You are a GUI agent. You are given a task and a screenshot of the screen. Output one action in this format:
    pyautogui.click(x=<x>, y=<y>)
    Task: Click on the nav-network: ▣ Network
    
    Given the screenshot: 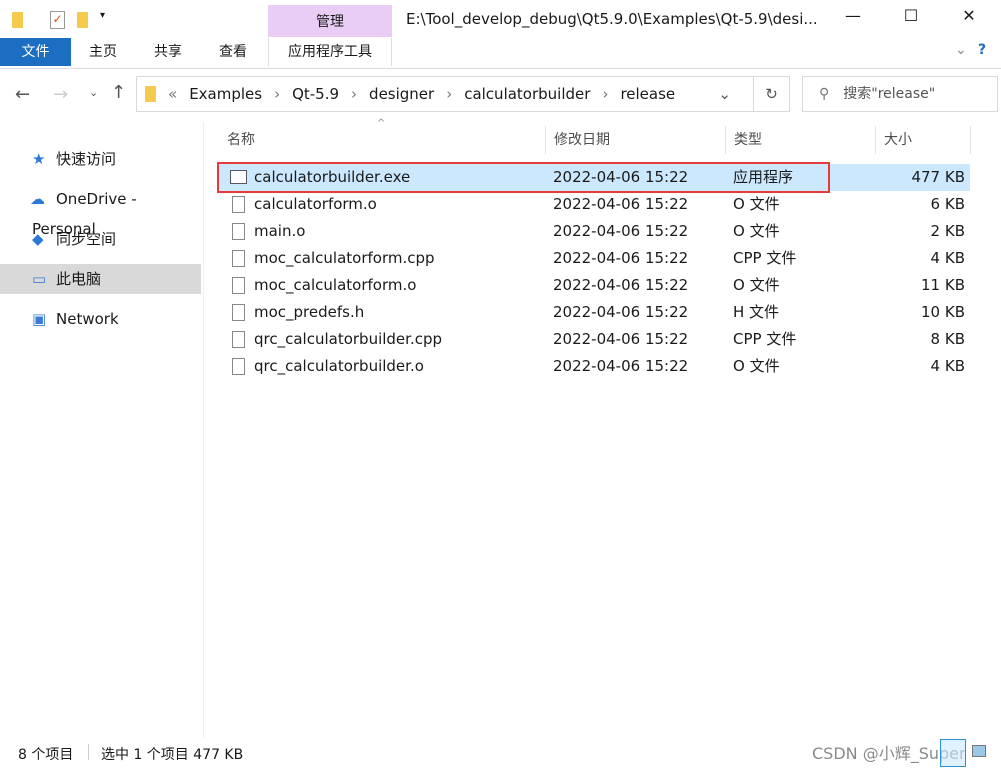 What is the action you would take?
    pyautogui.click(x=100, y=319)
    